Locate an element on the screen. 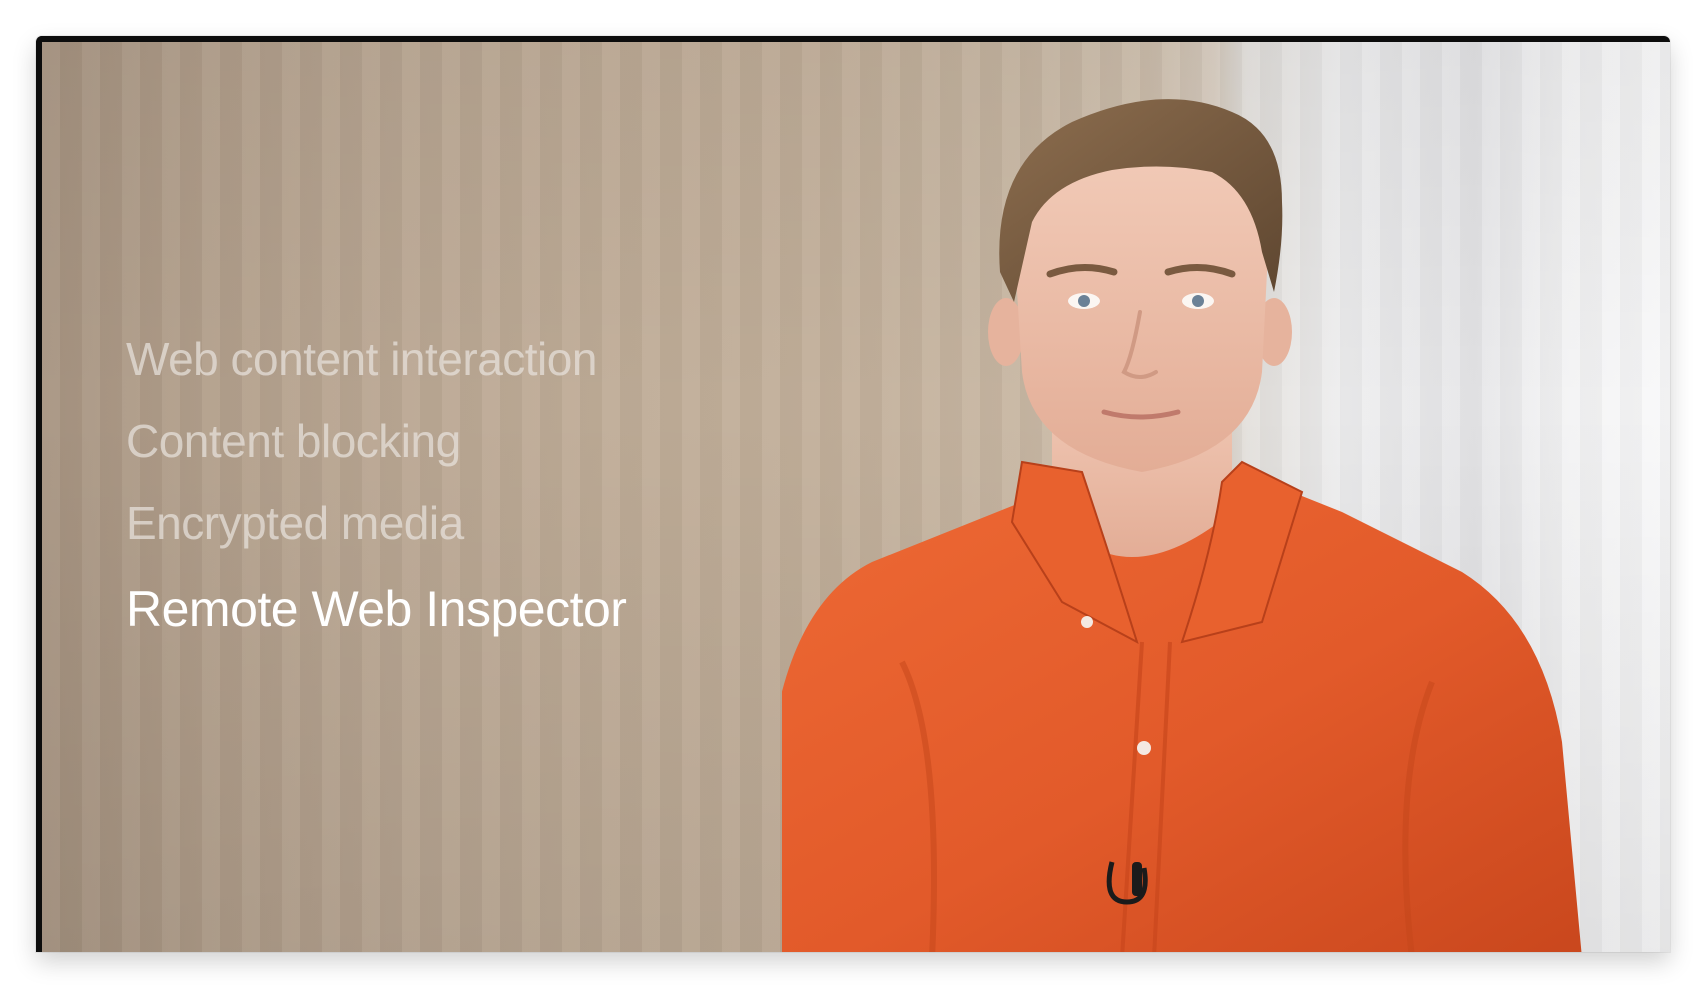  bullet-remote-web-inspector: Remote Web Inspector is located at coordinates (376, 609).